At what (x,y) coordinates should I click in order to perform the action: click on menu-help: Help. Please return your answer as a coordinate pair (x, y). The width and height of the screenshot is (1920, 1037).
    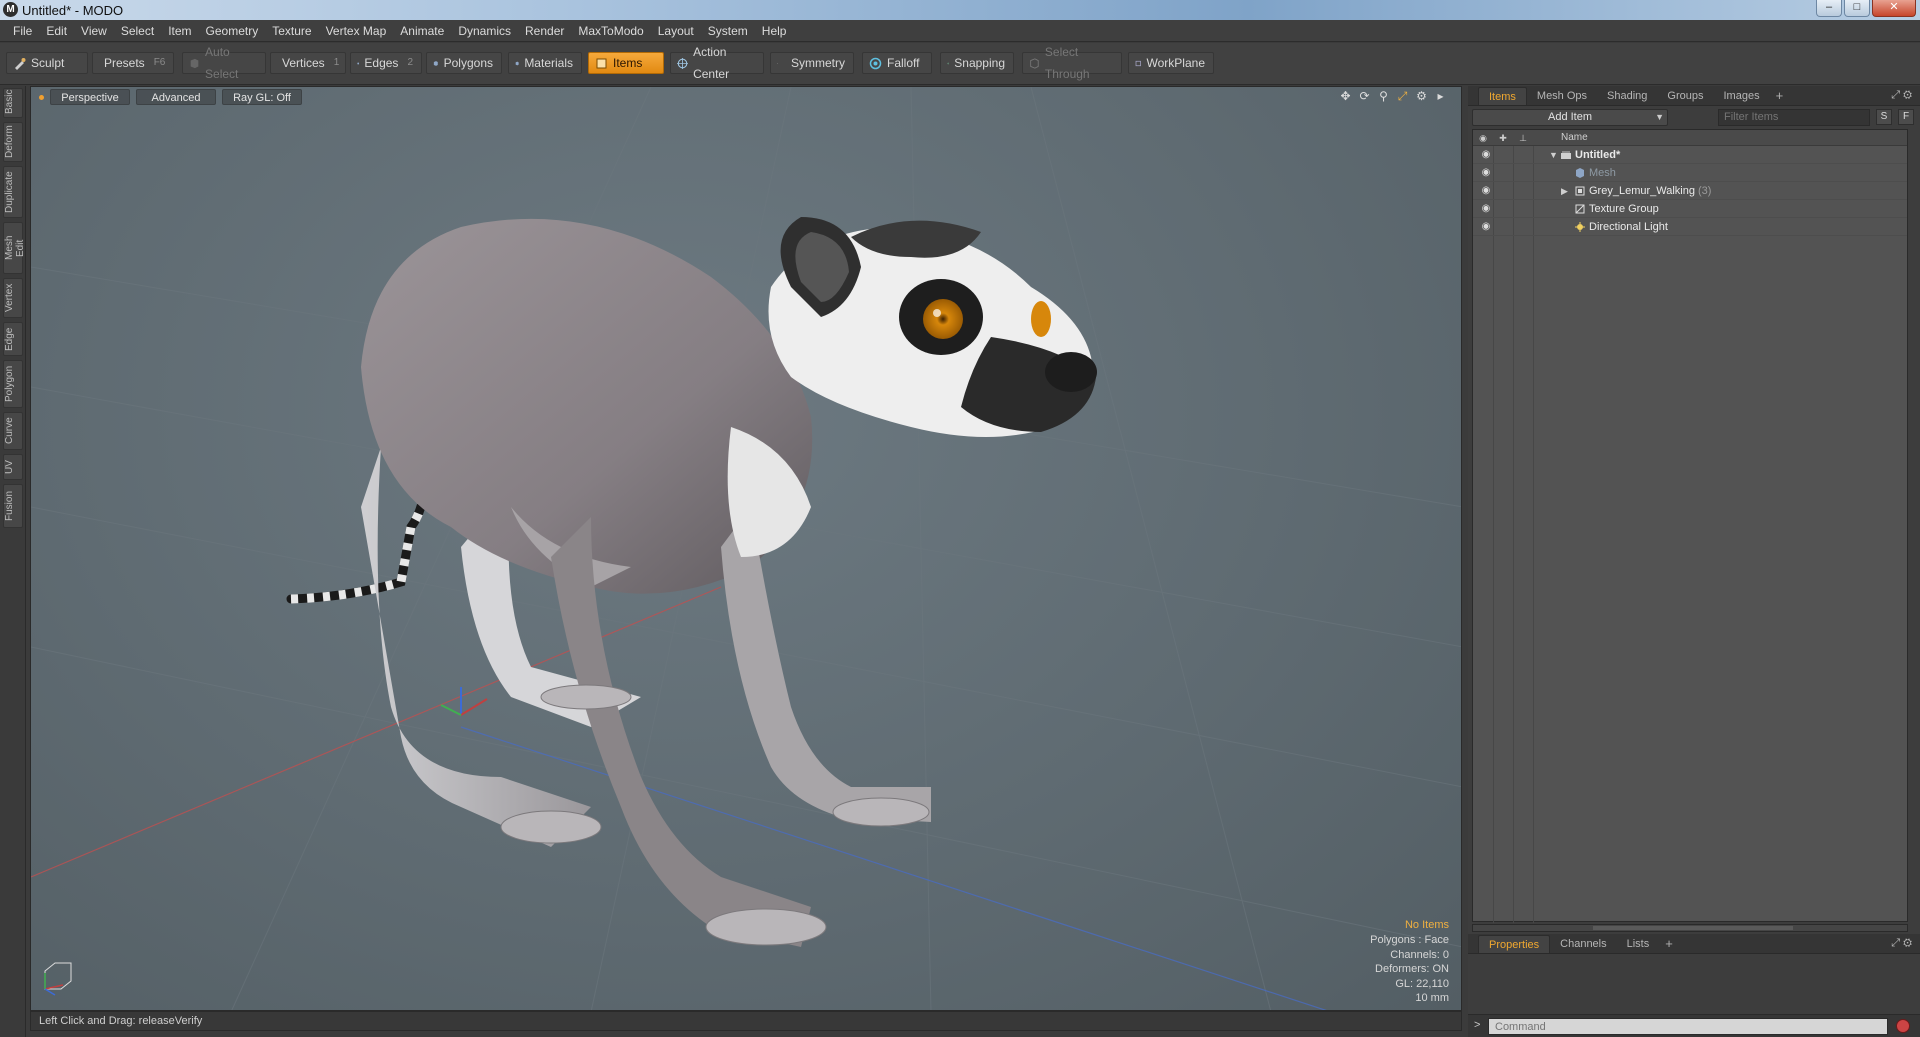
    Looking at the image, I should click on (774, 31).